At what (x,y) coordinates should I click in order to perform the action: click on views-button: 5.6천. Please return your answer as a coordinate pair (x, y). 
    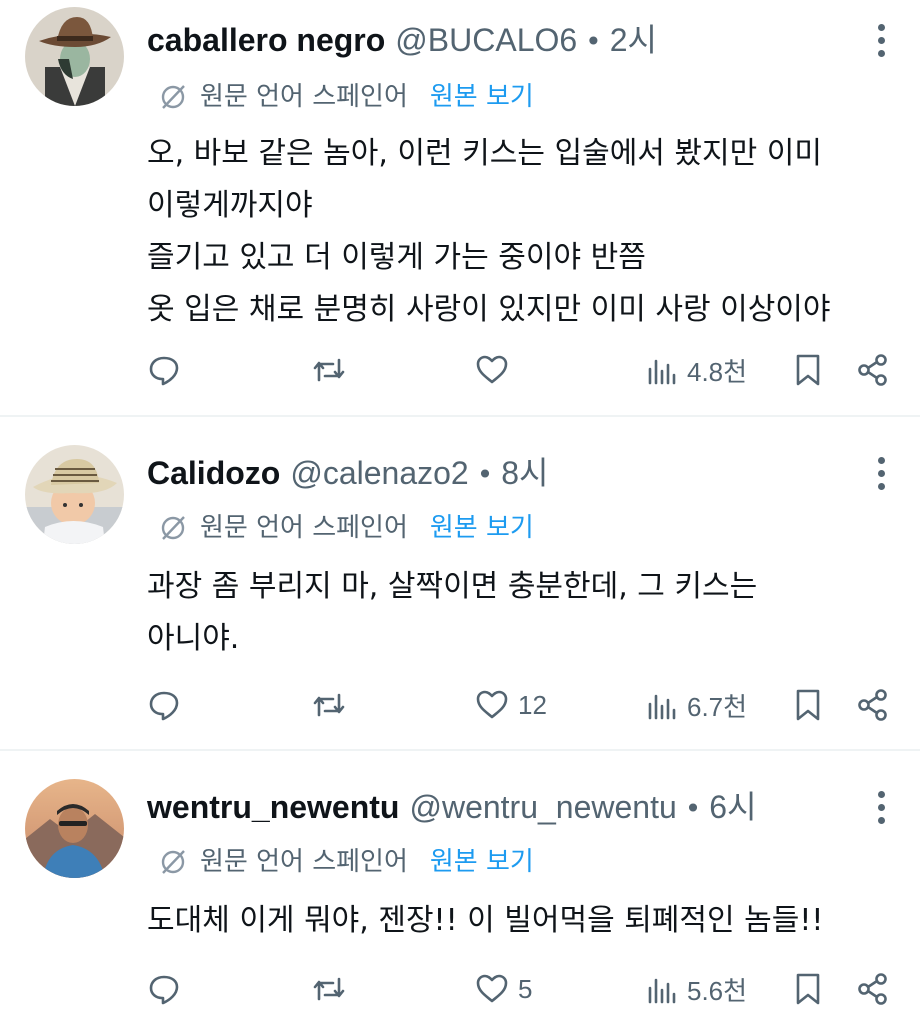
    Looking at the image, I should click on (695, 989).